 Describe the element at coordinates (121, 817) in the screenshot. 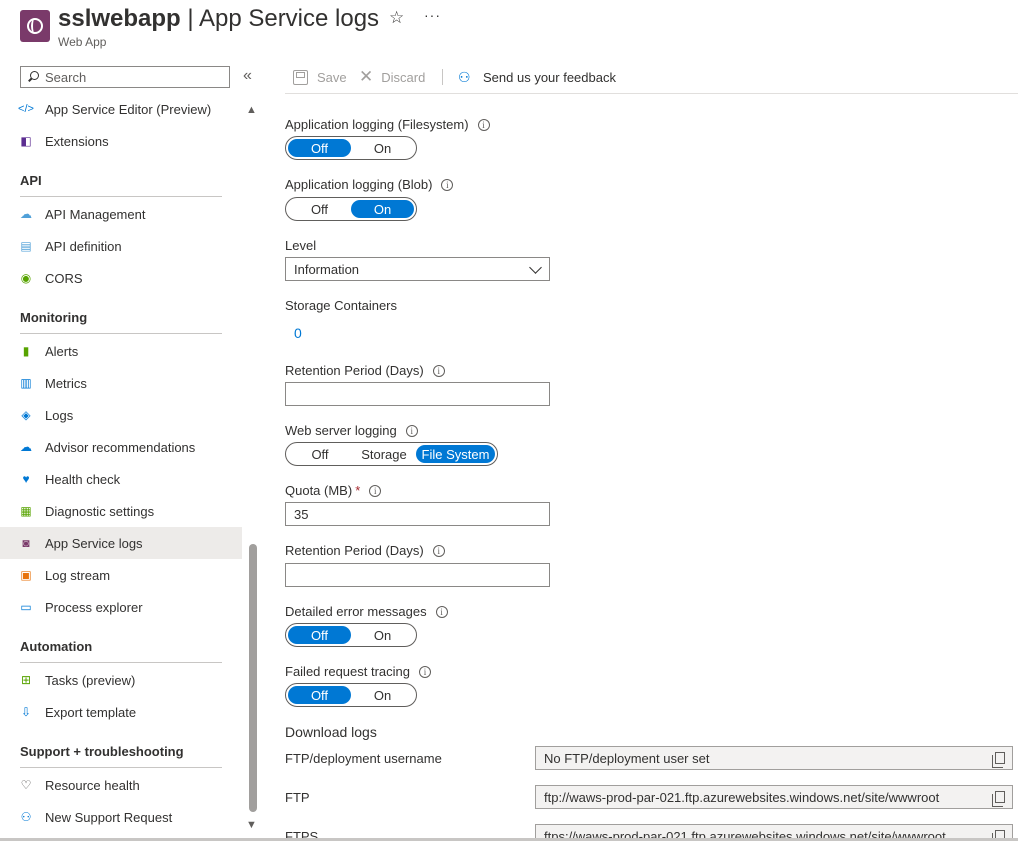

I see `sidebar-item-new-support-request: ⚇ New Support Request` at that location.